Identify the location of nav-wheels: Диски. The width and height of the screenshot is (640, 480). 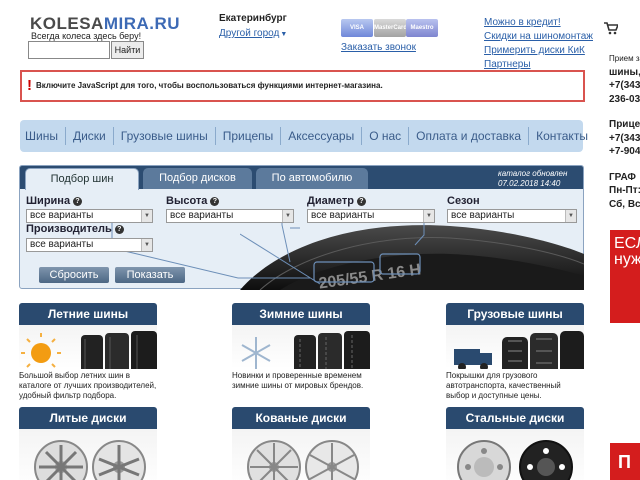
(88, 136).